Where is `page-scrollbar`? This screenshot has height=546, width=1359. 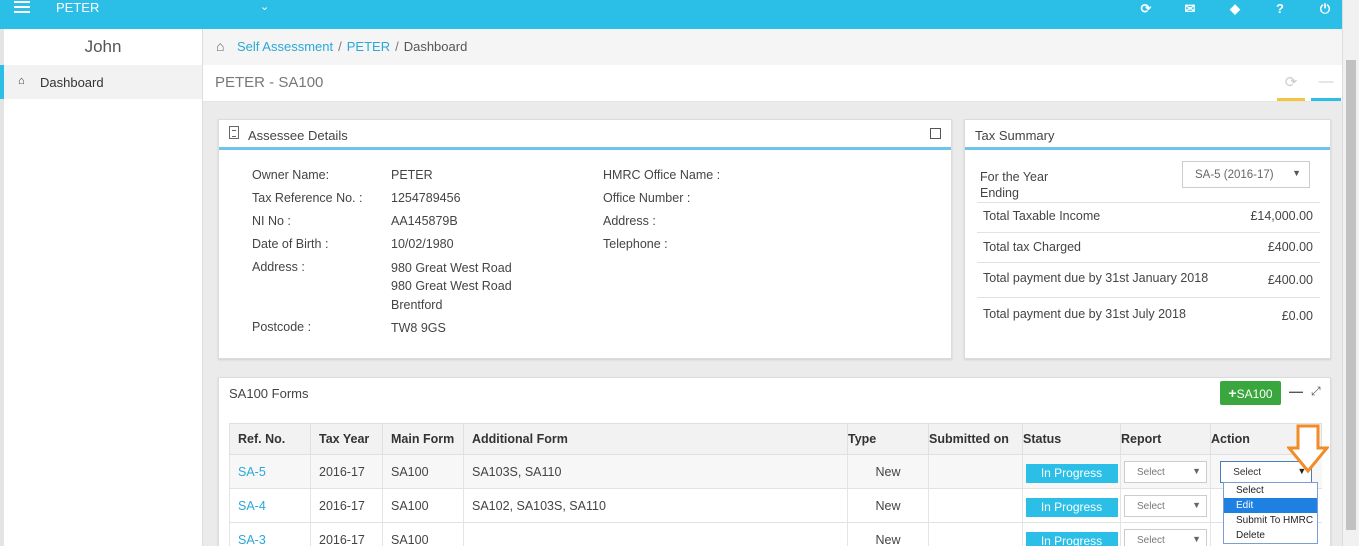
page-scrollbar is located at coordinates (1350, 273).